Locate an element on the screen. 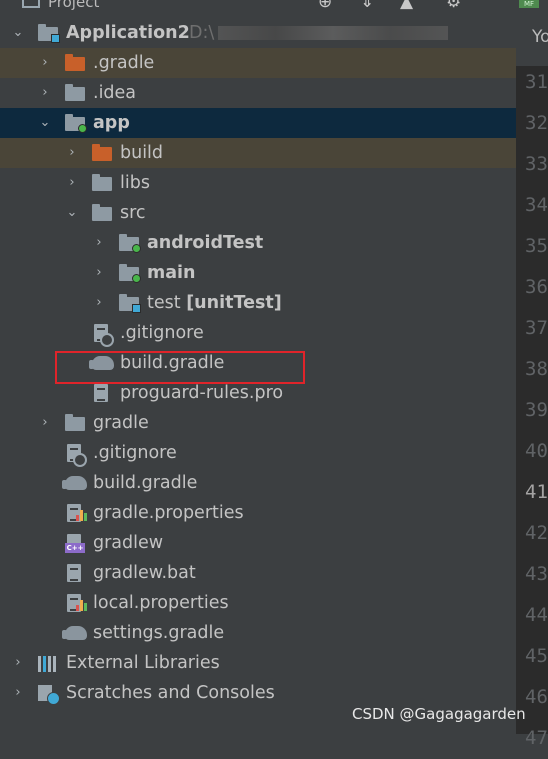 The image size is (548, 759). test-folder-icon is located at coordinates (130, 303).